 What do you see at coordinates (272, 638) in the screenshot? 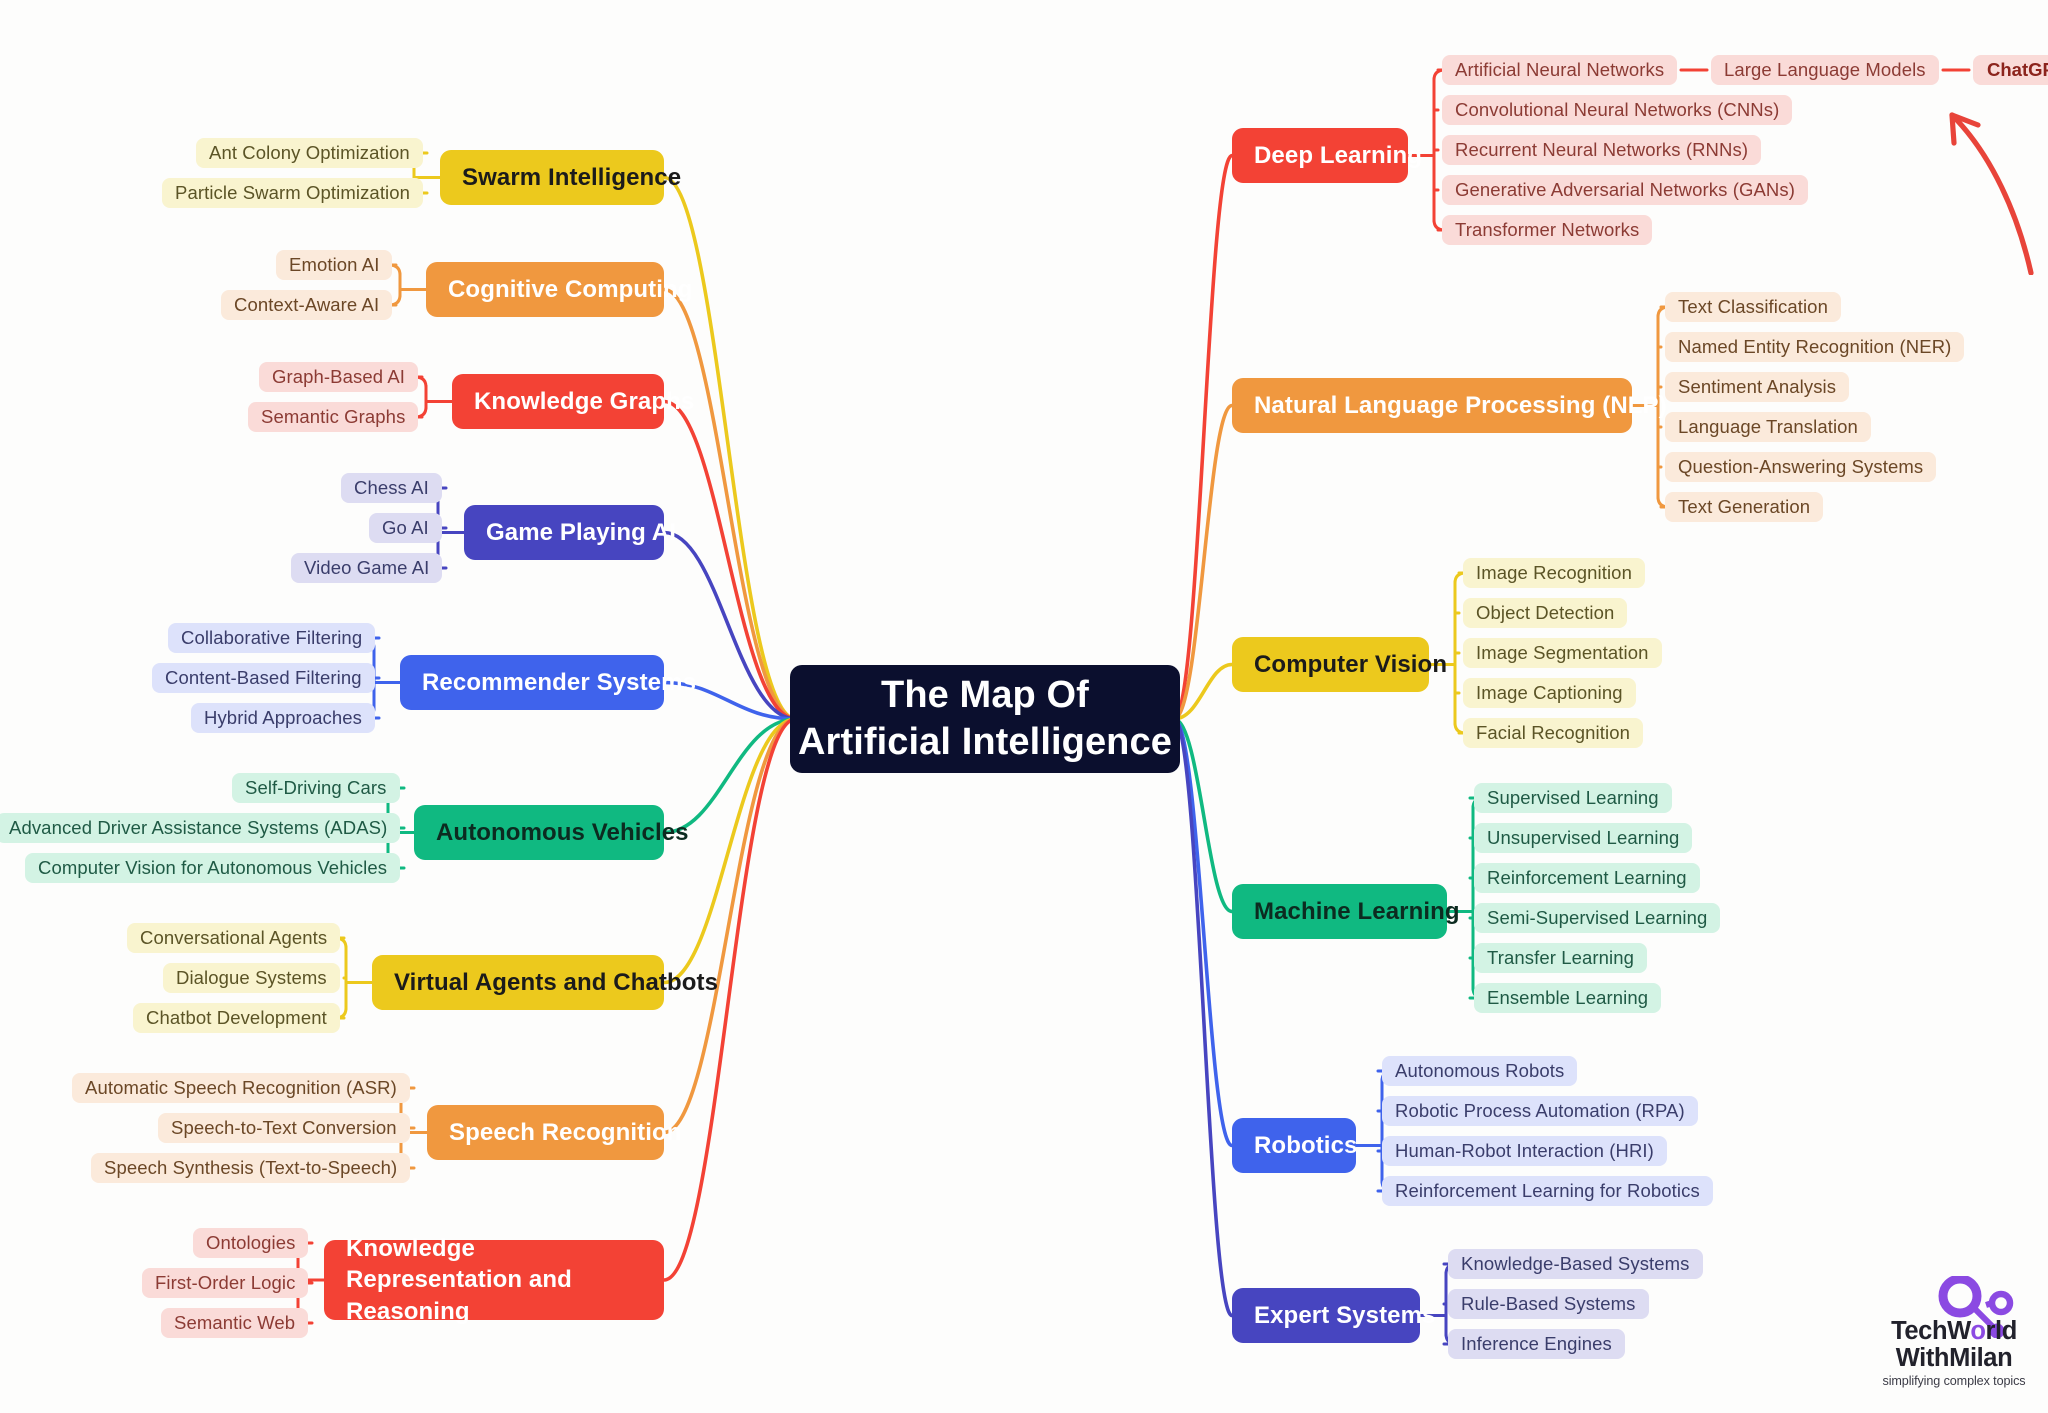
I see `leaf-node: Collaborative Filtering` at bounding box center [272, 638].